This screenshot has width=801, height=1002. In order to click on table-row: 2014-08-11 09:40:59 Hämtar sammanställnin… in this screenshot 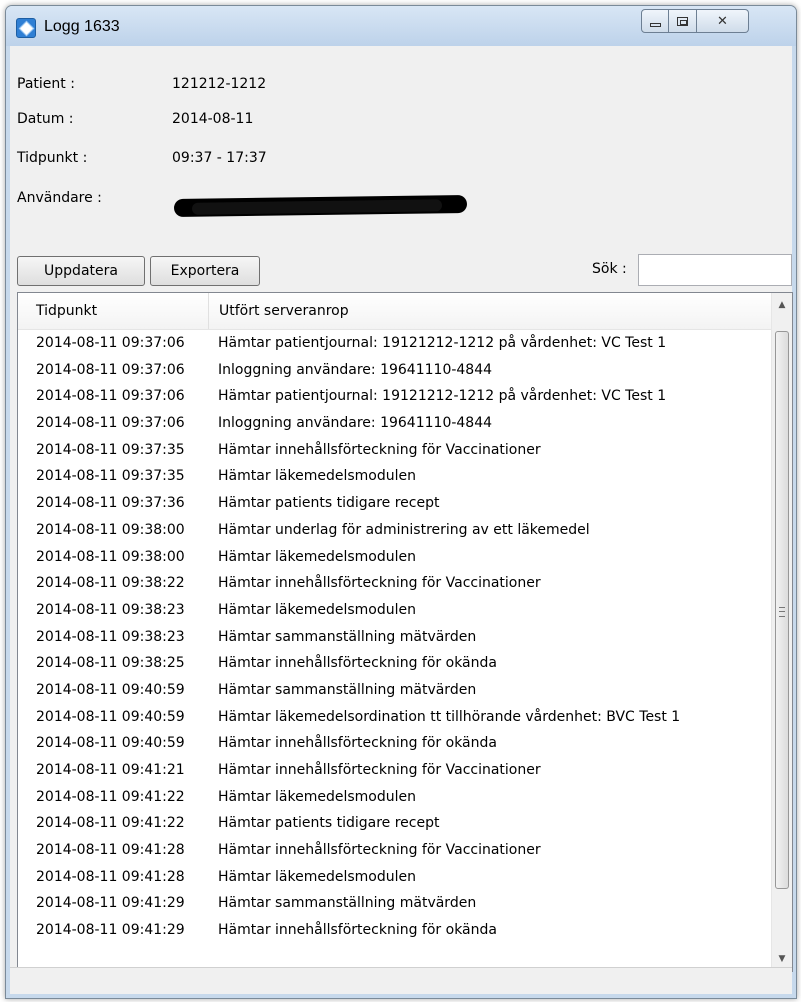, I will do `click(395, 690)`.